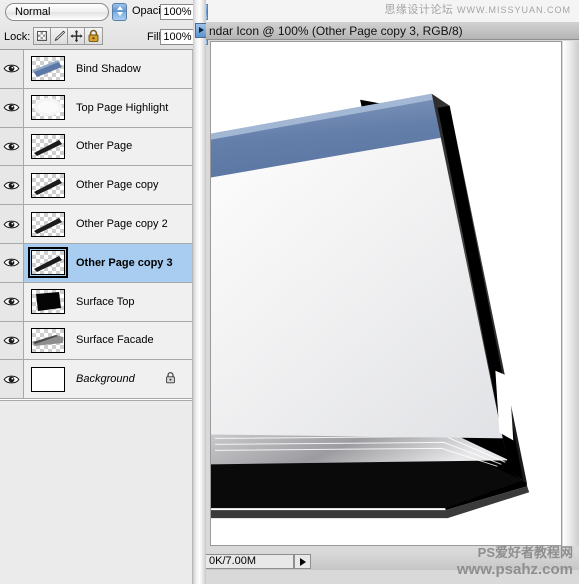 Image resolution: width=579 pixels, height=584 pixels. I want to click on blend-mode-select: Normal, so click(57, 12).